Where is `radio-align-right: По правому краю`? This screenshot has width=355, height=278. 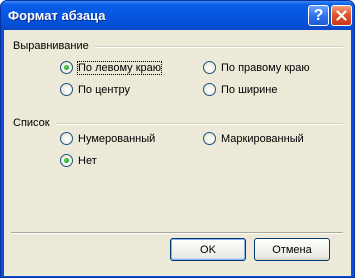 radio-align-right: По правому краю is located at coordinates (256, 67).